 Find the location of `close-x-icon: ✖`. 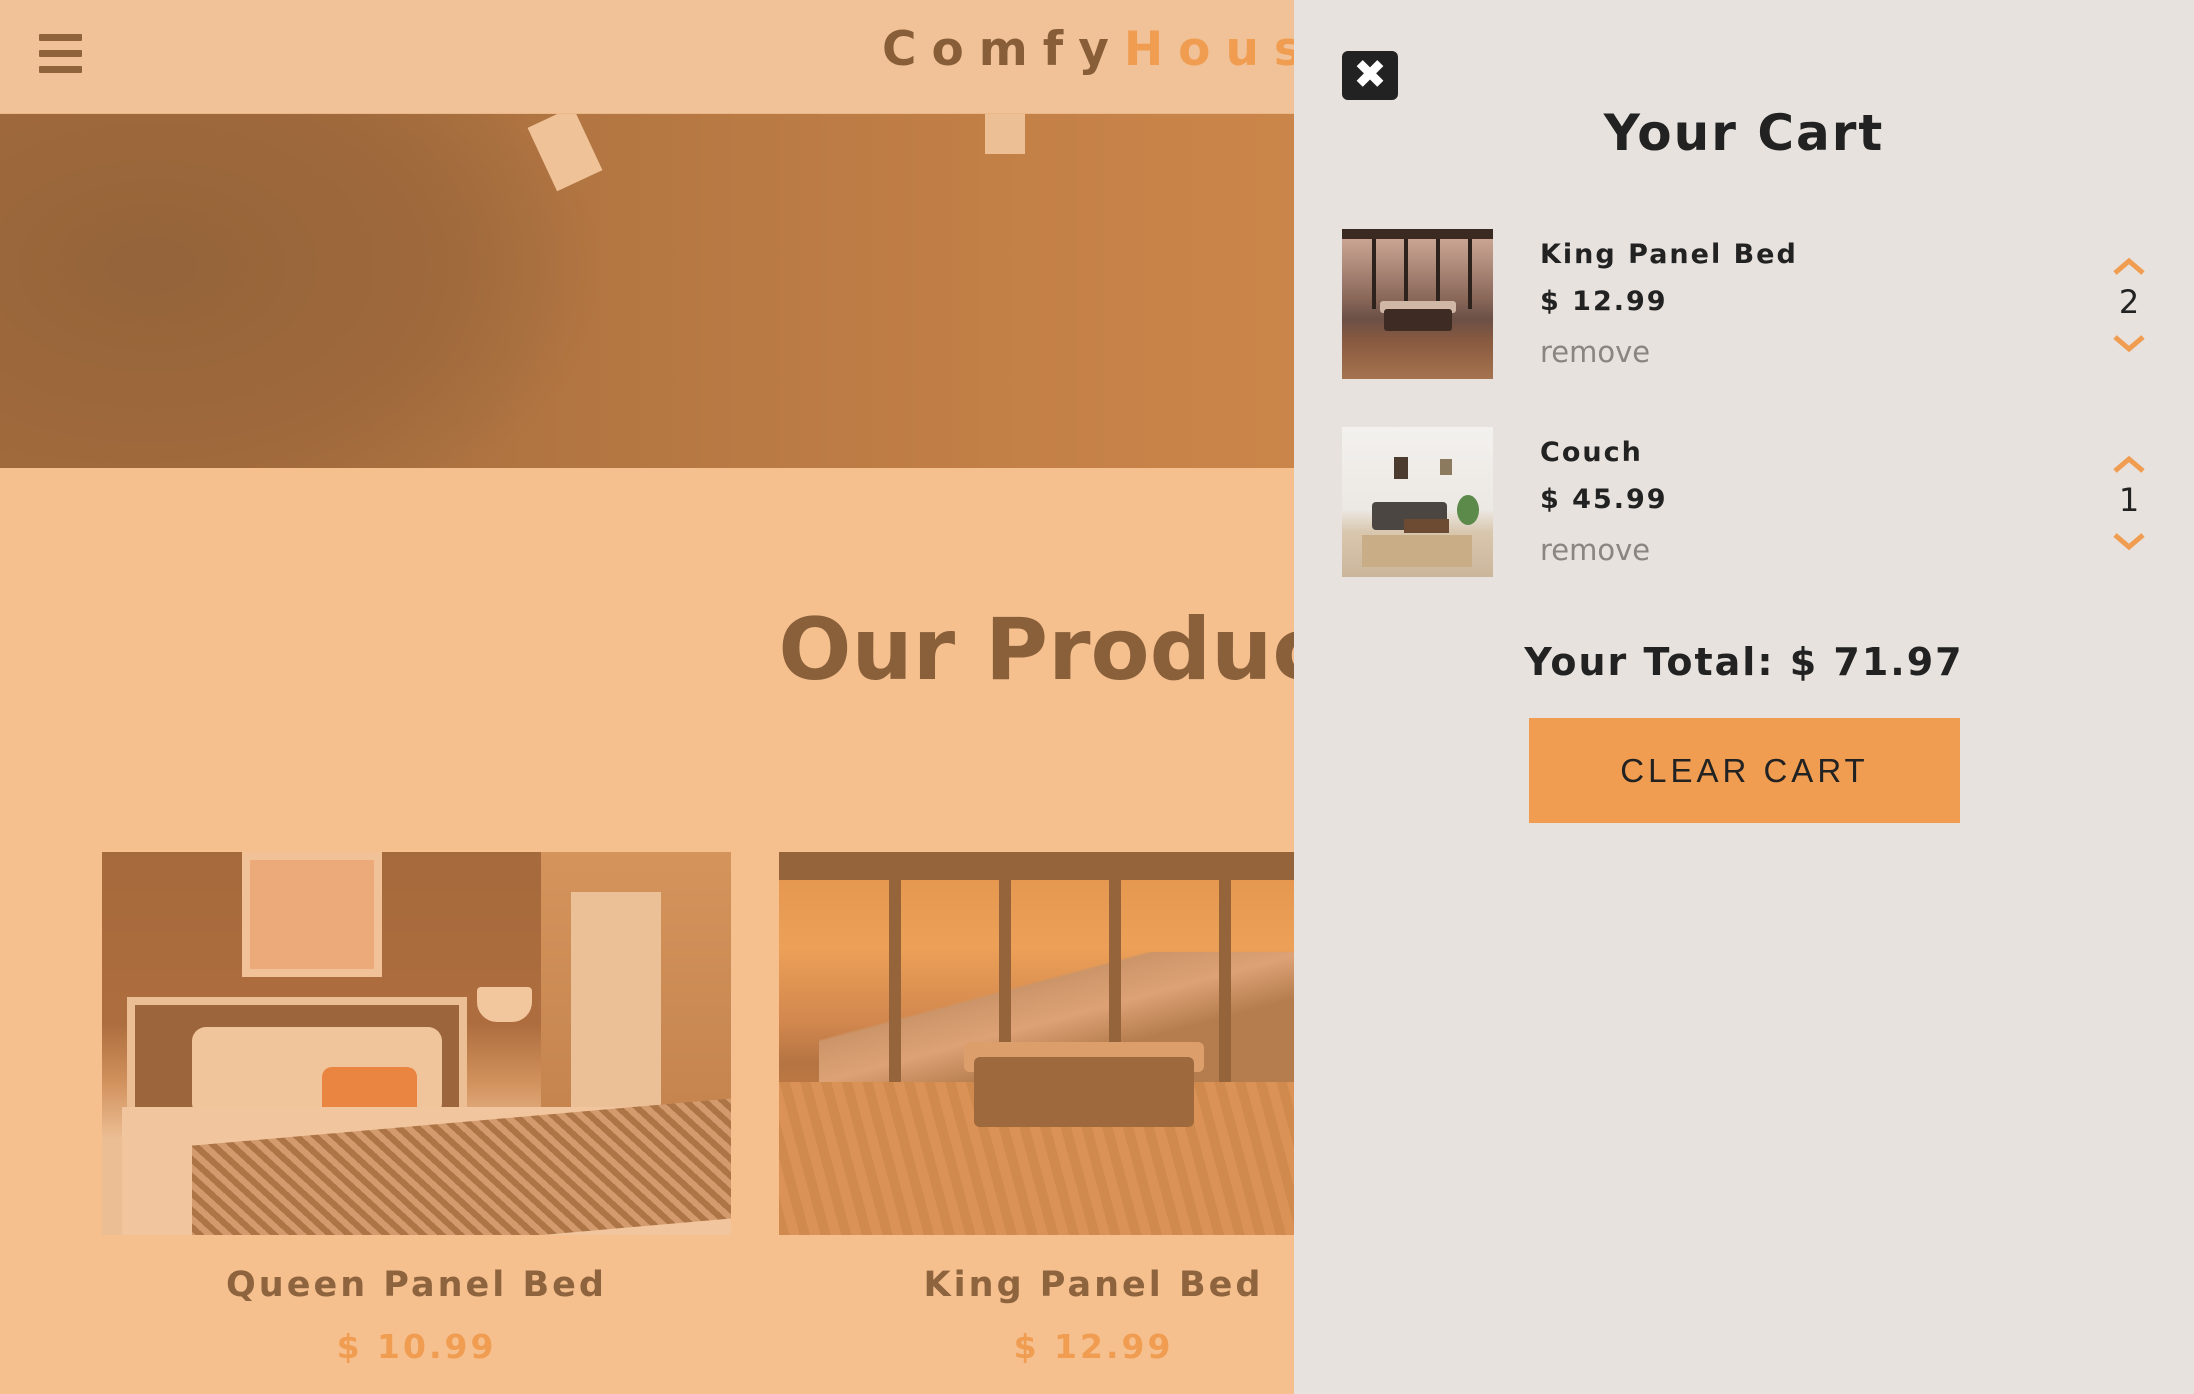

close-x-icon: ✖ is located at coordinates (1370, 75).